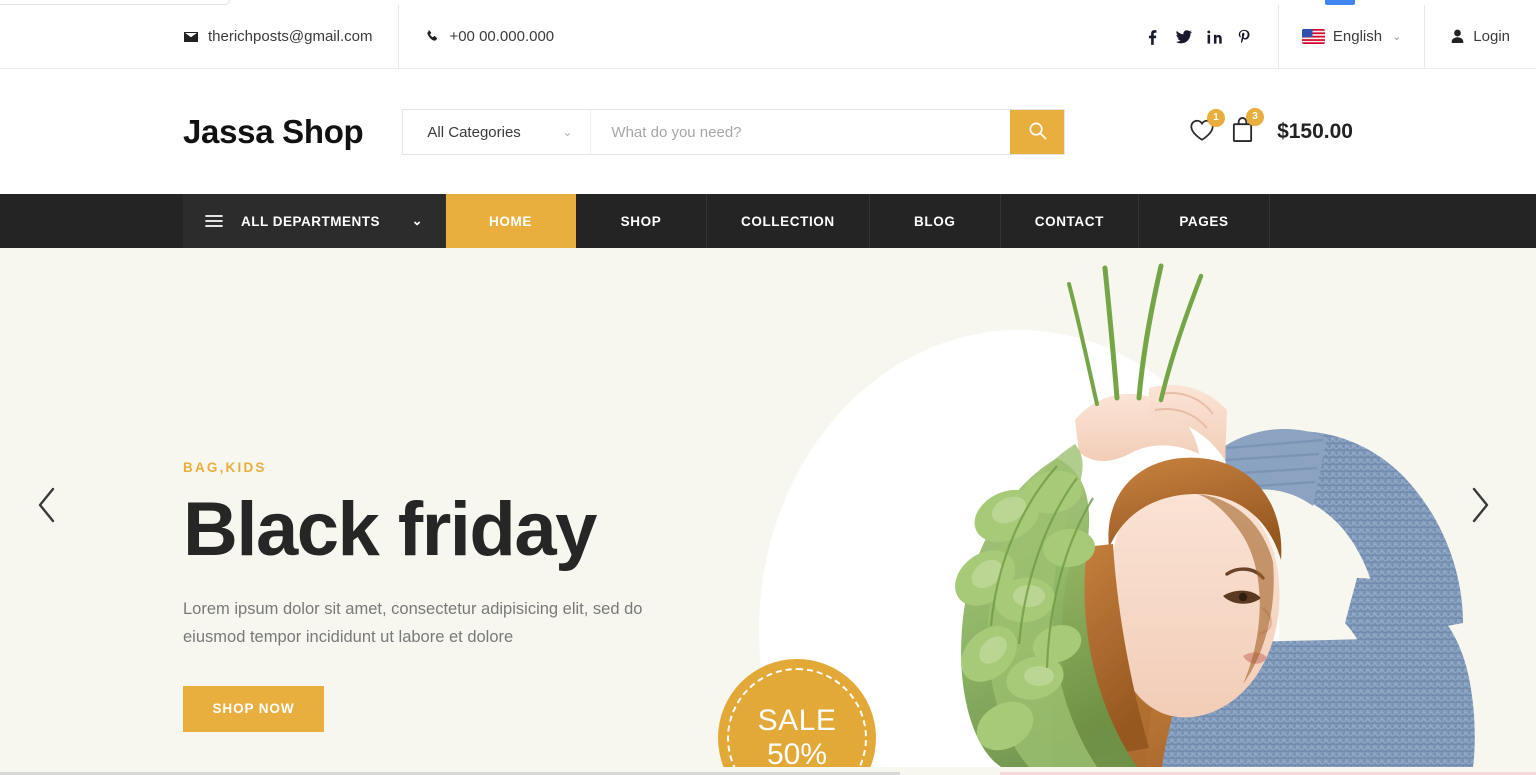 The height and width of the screenshot is (775, 1536). Describe the element at coordinates (253, 708) in the screenshot. I see `shop-now-button: SHOP NOW` at that location.